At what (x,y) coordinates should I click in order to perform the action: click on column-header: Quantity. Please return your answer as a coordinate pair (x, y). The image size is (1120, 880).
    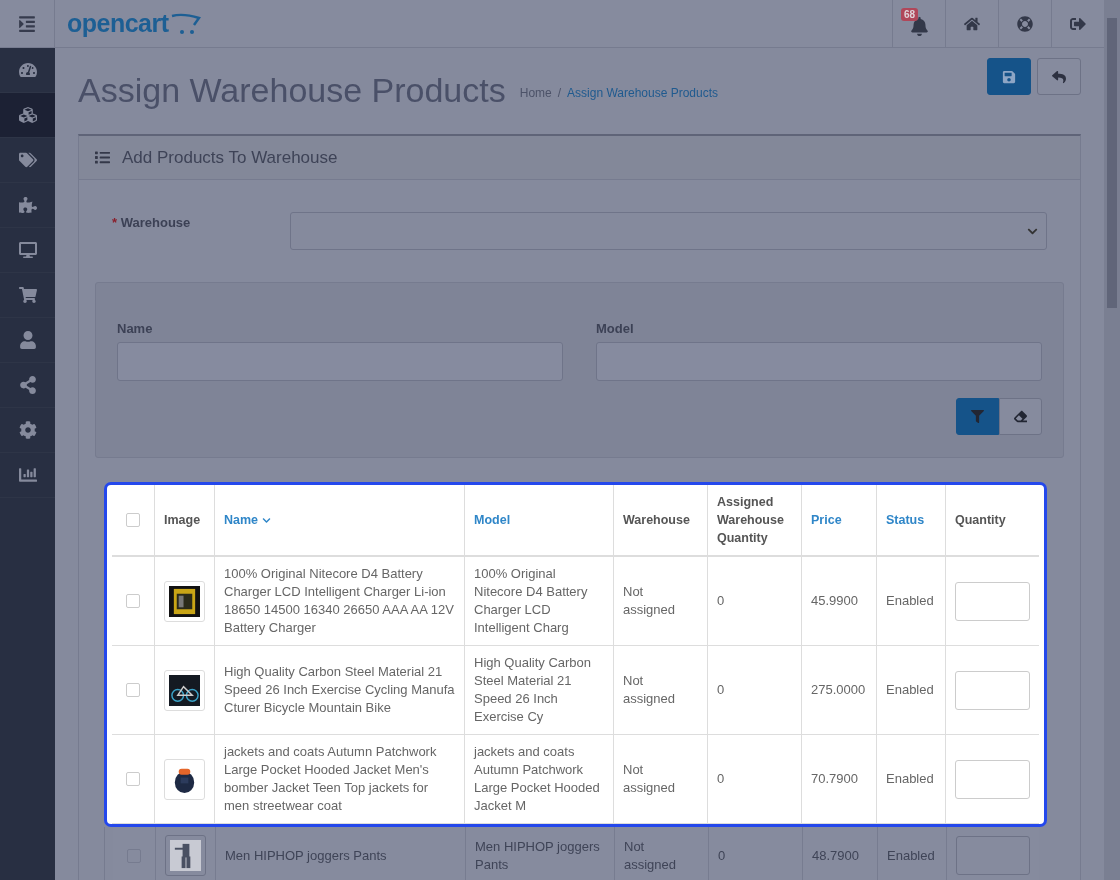
    Looking at the image, I should click on (980, 520).